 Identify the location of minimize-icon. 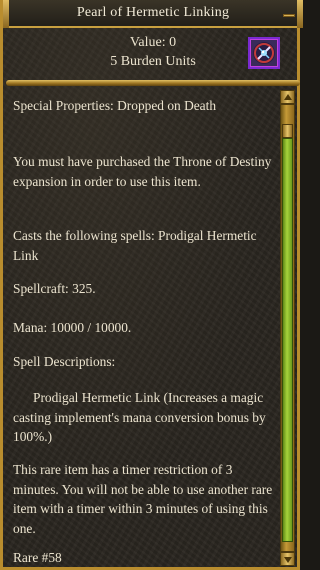
(289, 15).